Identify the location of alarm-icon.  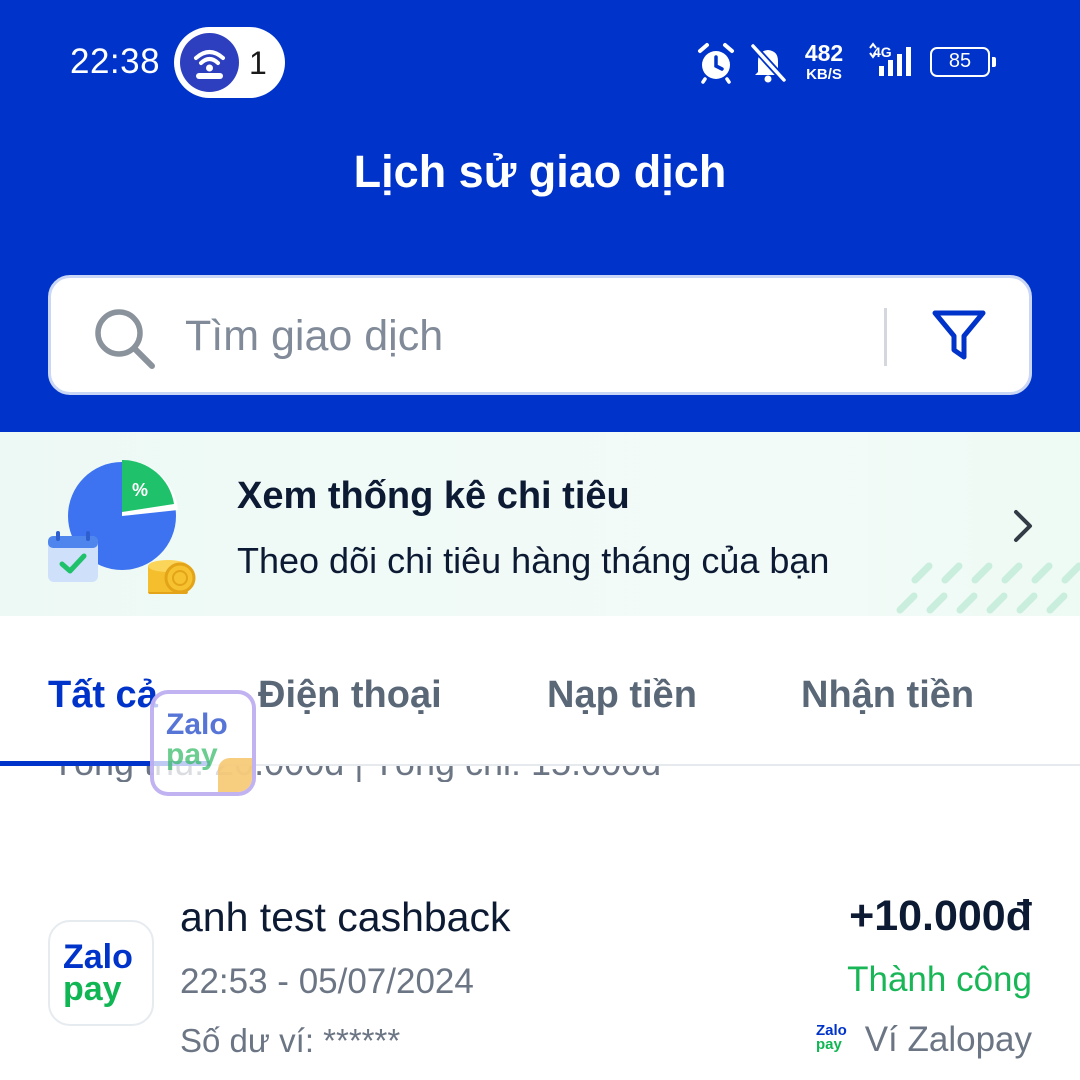
(716, 63).